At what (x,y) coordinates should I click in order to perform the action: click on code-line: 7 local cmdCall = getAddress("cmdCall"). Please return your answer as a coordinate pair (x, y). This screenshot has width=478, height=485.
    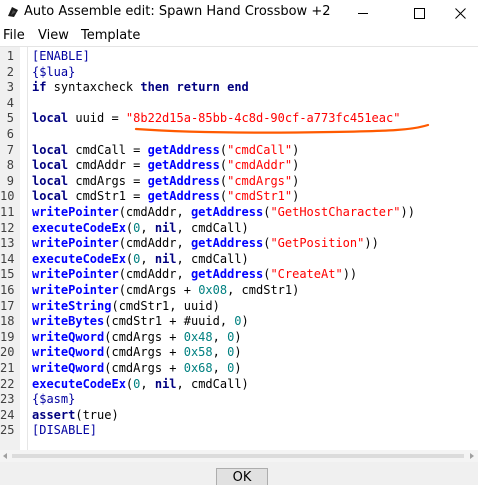
    Looking at the image, I should click on (235, 151).